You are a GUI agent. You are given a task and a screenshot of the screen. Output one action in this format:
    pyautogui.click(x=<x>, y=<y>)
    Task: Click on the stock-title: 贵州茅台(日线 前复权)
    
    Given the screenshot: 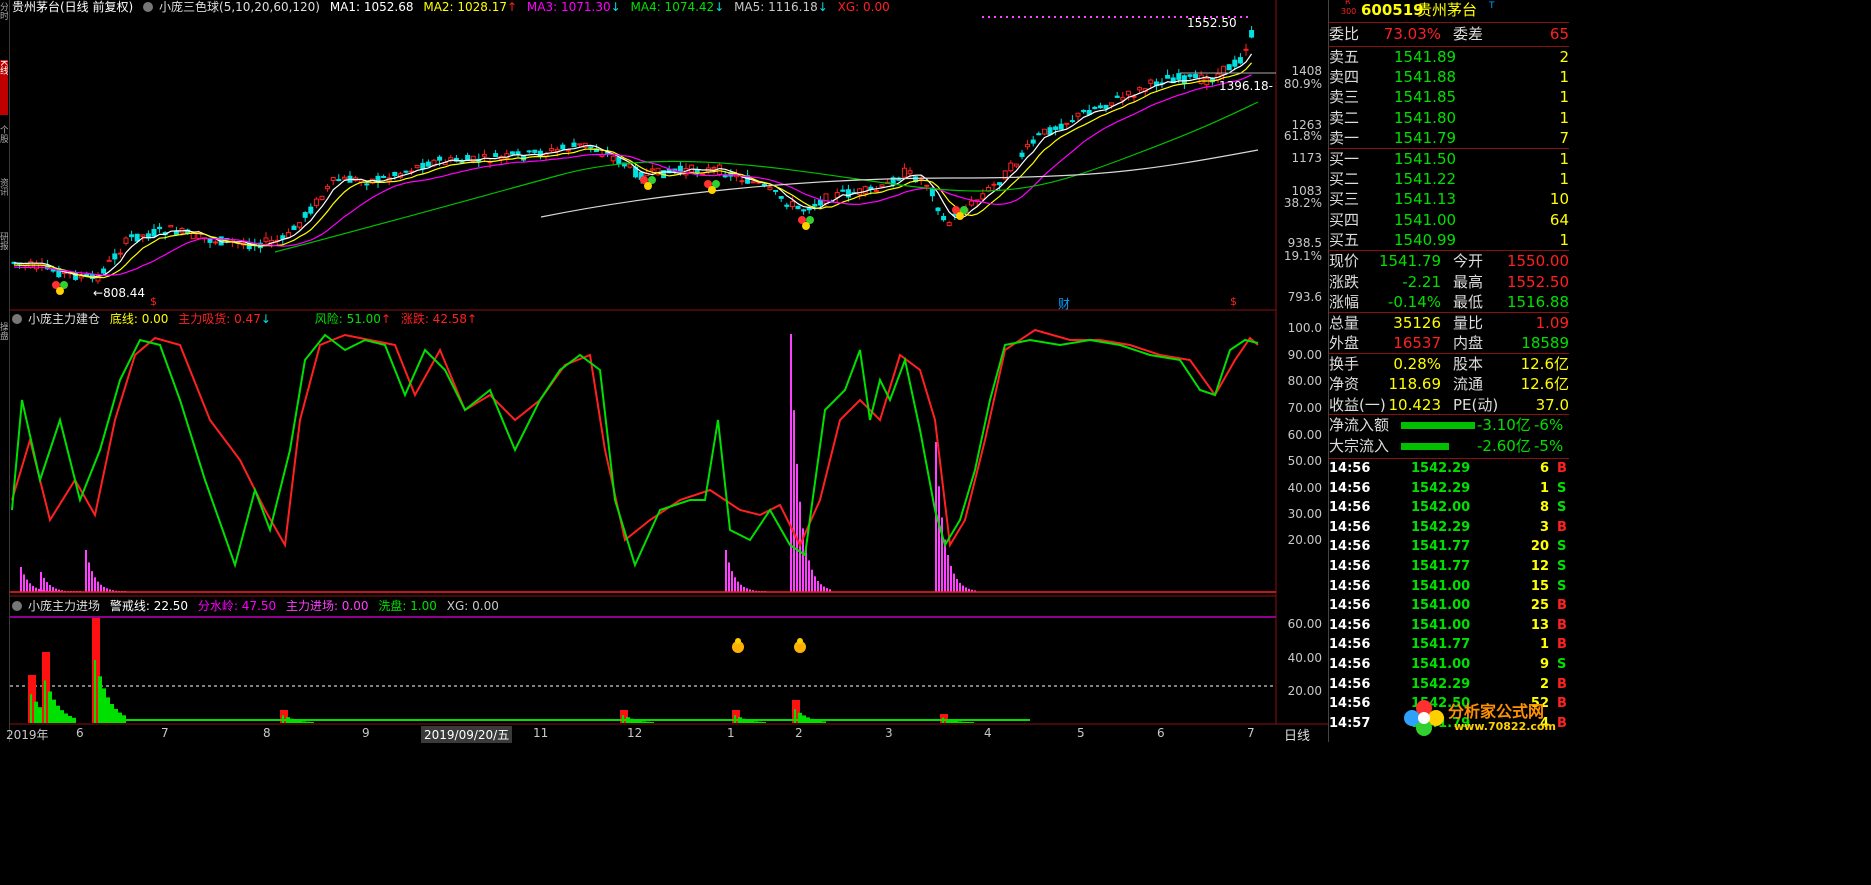 What is the action you would take?
    pyautogui.click(x=72, y=7)
    